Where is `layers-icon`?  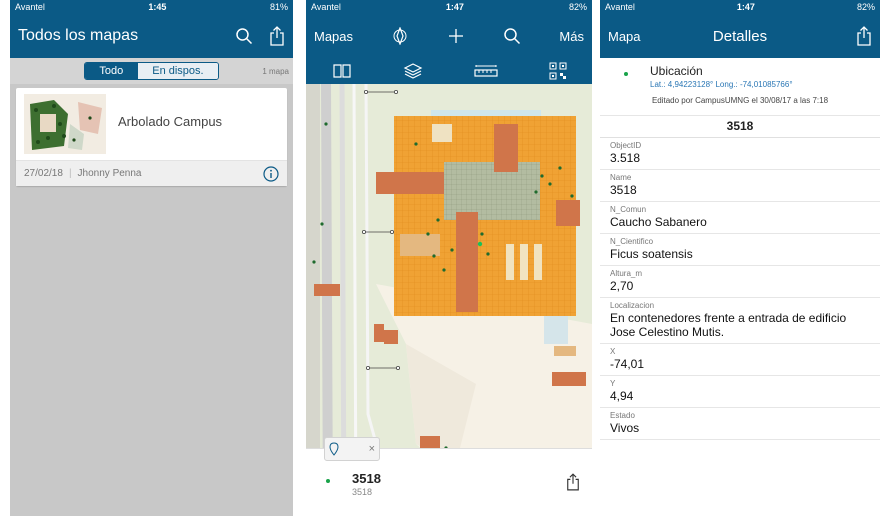 layers-icon is located at coordinates (413, 71).